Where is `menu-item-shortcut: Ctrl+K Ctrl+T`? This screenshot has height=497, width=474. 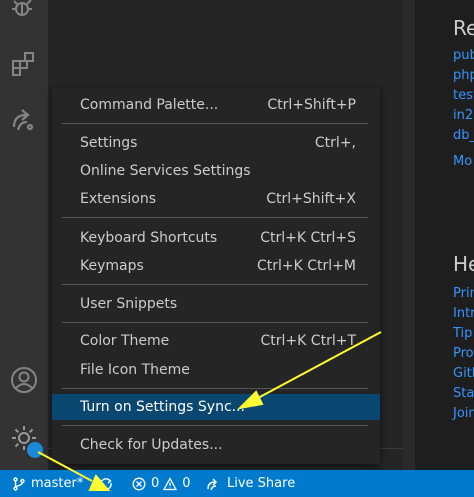
menu-item-shortcut: Ctrl+K Ctrl+T is located at coordinates (308, 341).